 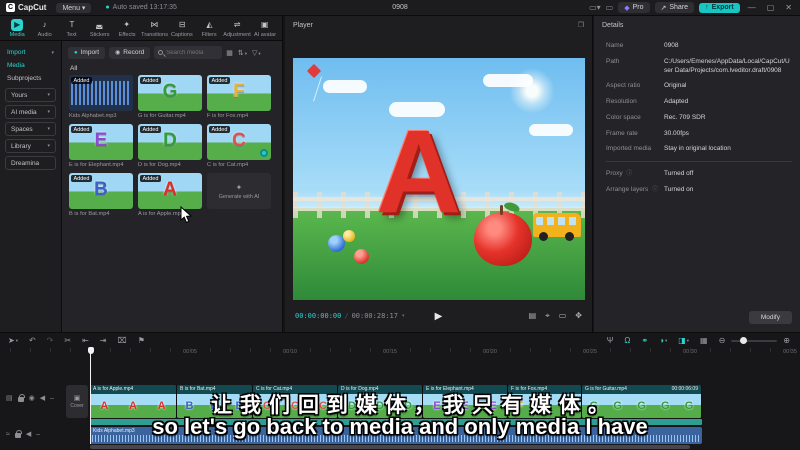 I want to click on ribbon-tab-audio: ♪ Audio, so click(x=44, y=28).